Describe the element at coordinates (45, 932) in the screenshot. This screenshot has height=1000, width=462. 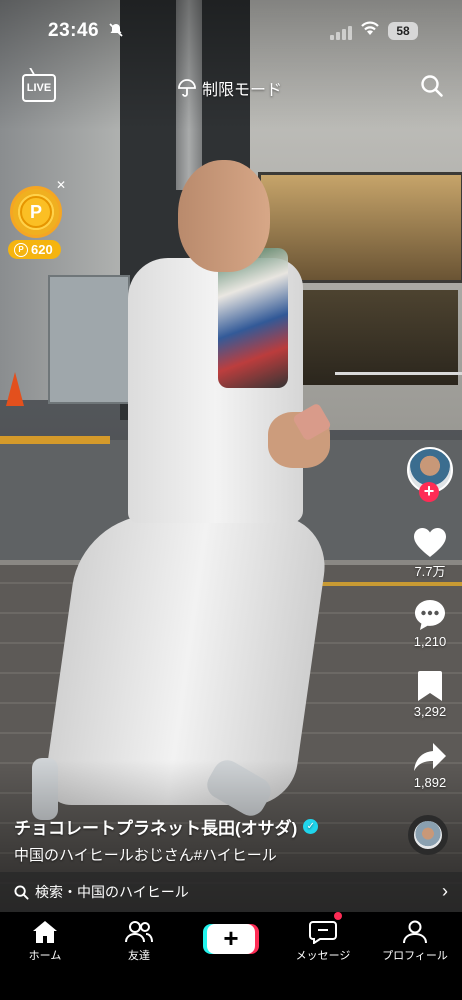
I see `home-icon` at that location.